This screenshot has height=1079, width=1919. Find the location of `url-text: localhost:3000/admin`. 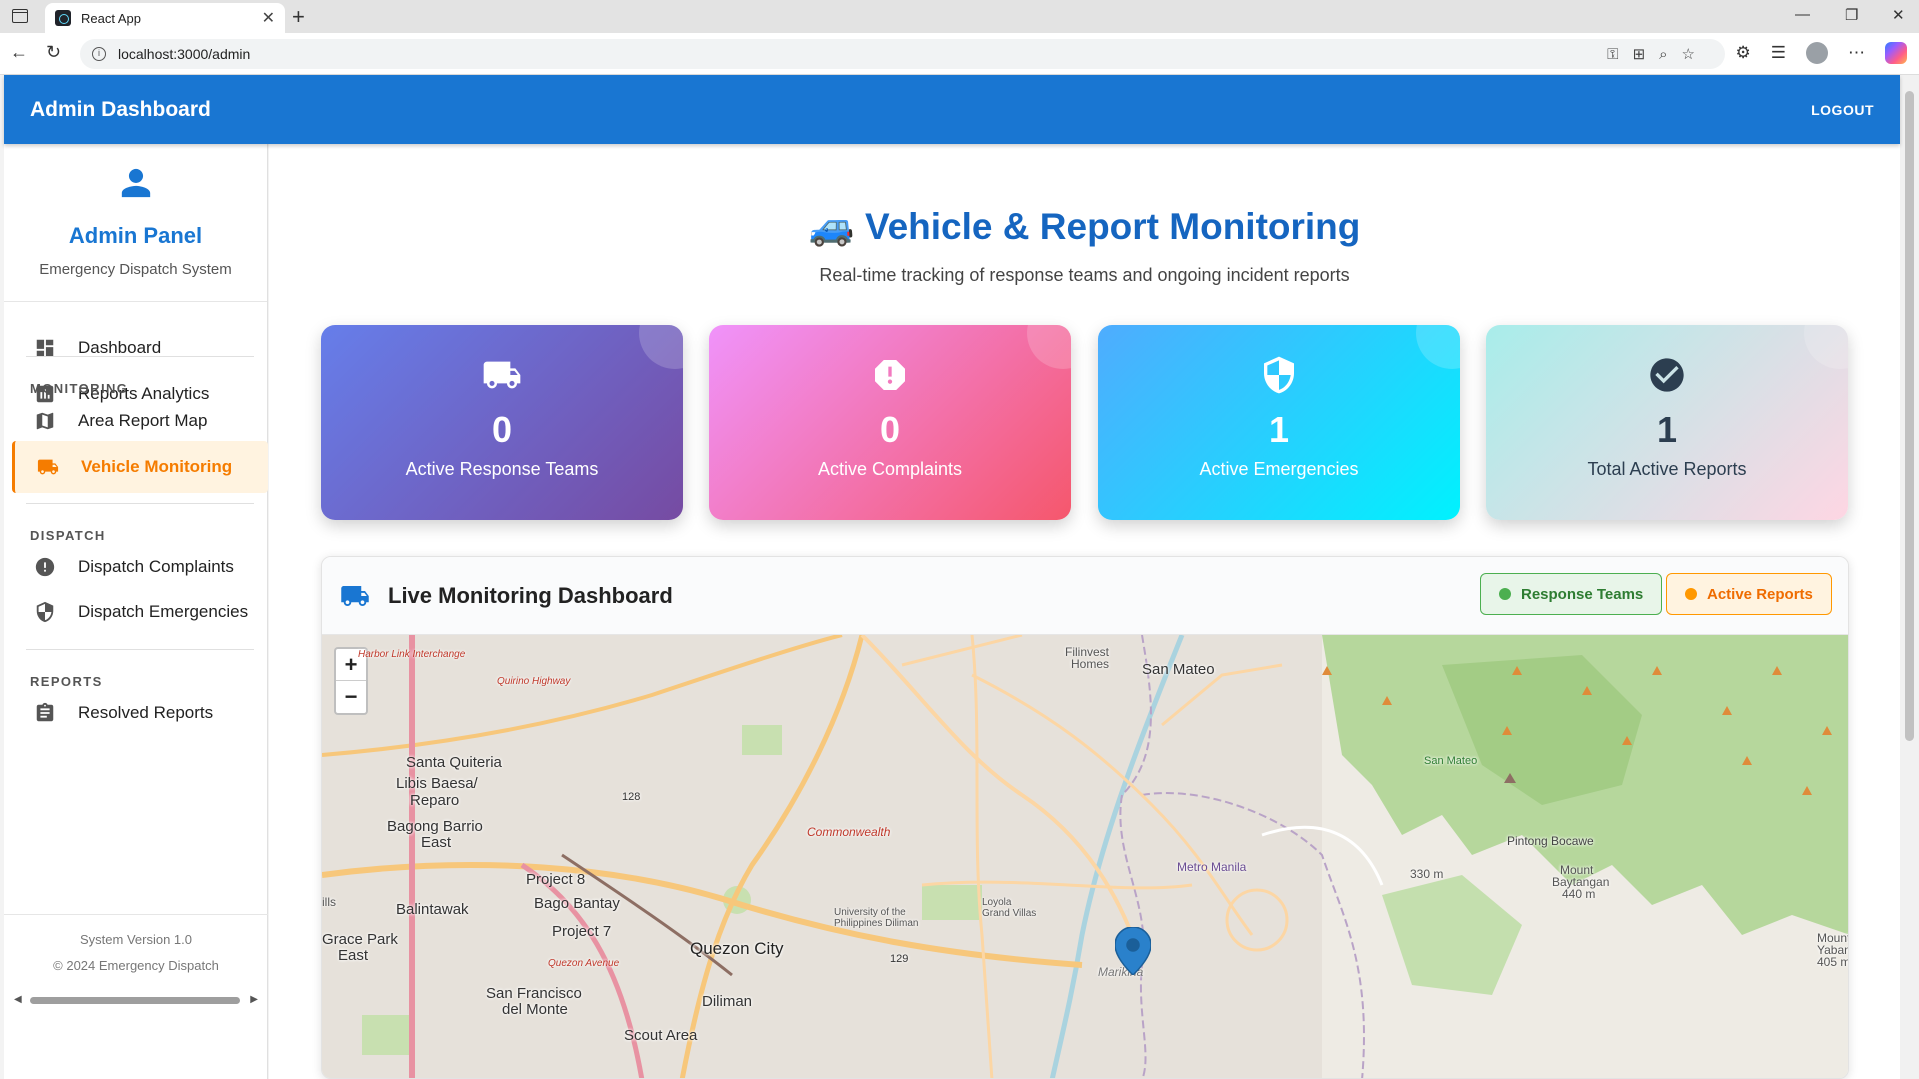

url-text: localhost:3000/admin is located at coordinates (184, 54).